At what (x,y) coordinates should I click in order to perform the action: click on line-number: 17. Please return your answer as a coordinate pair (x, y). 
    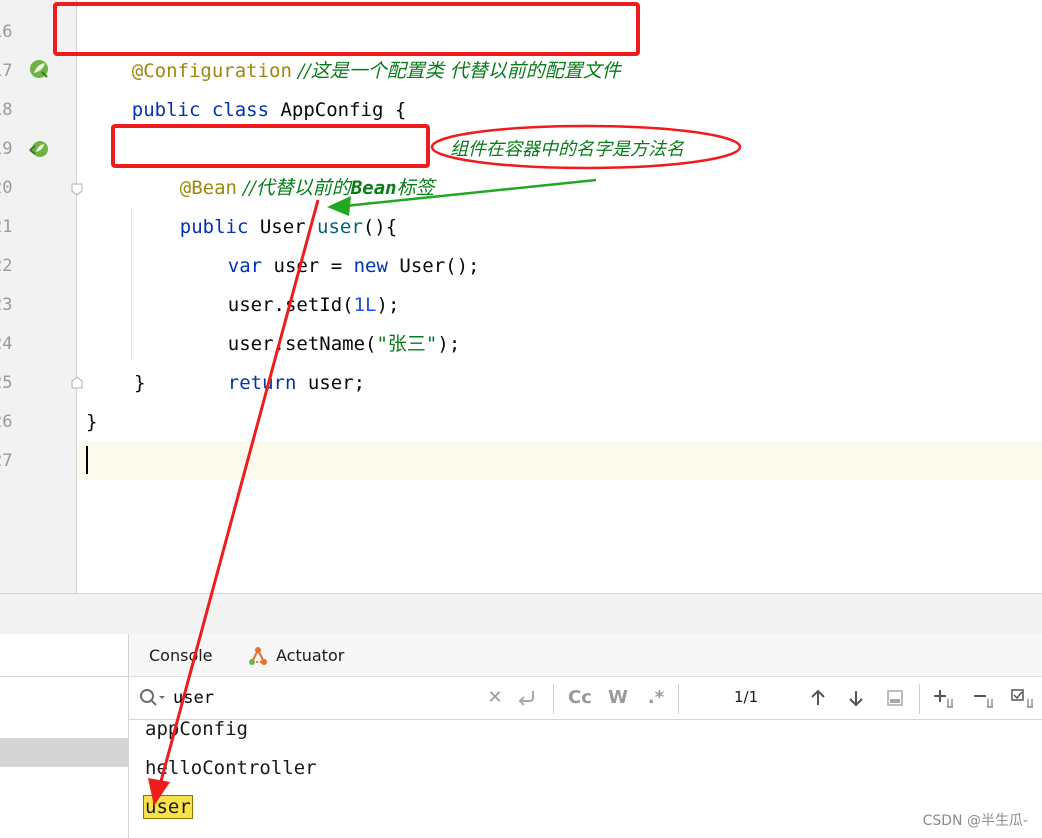
    Looking at the image, I should click on (6, 71).